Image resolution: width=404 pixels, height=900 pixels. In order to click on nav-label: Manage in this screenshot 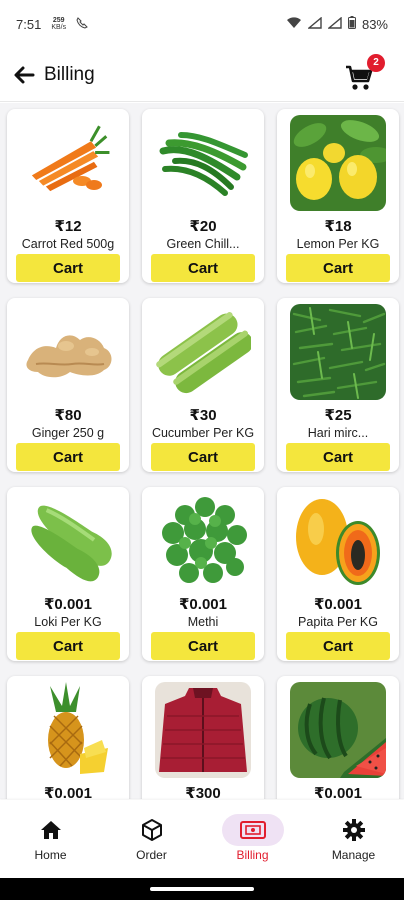, I will do `click(353, 855)`.